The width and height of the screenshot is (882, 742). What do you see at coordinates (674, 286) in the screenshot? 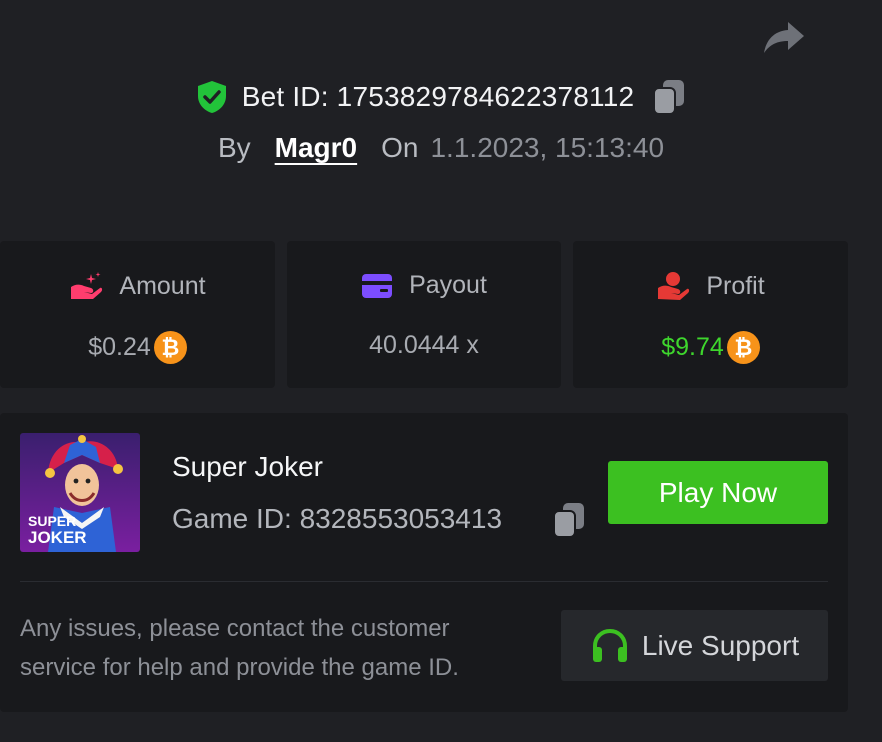
I see `hand-coin-icon` at bounding box center [674, 286].